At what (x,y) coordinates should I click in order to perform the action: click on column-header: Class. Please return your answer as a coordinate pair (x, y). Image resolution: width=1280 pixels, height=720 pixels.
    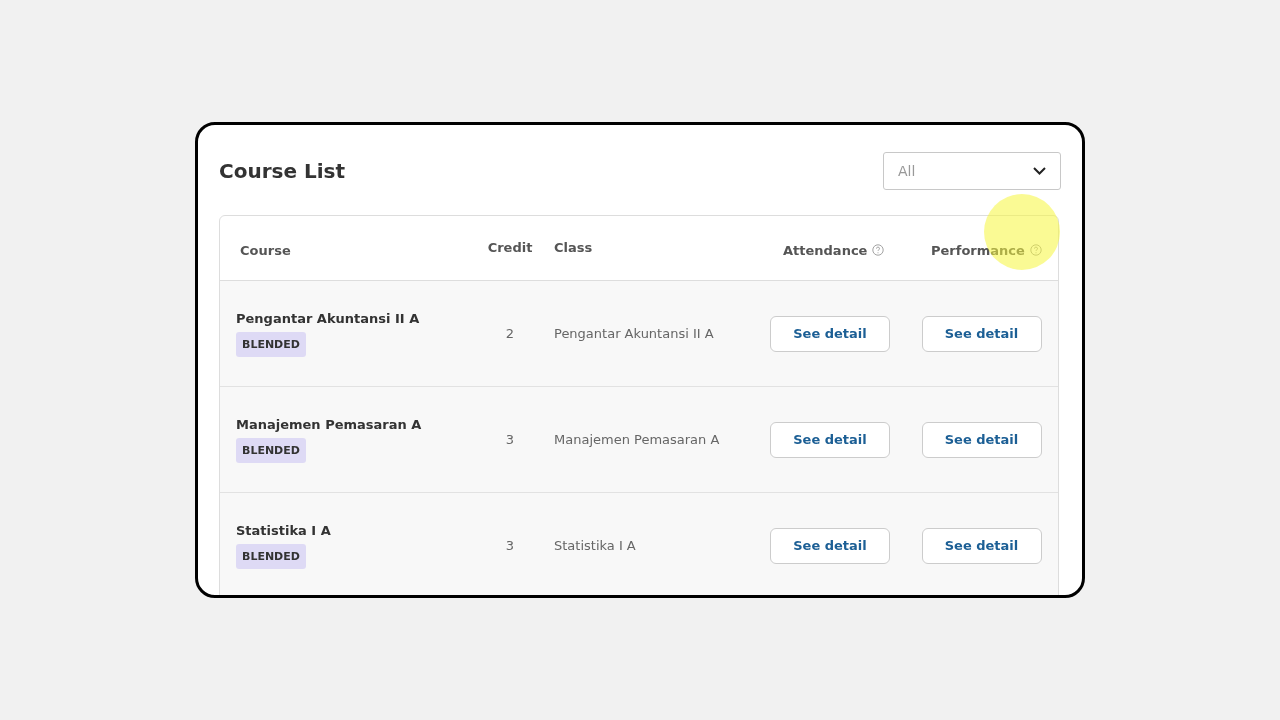
    Looking at the image, I should click on (573, 247).